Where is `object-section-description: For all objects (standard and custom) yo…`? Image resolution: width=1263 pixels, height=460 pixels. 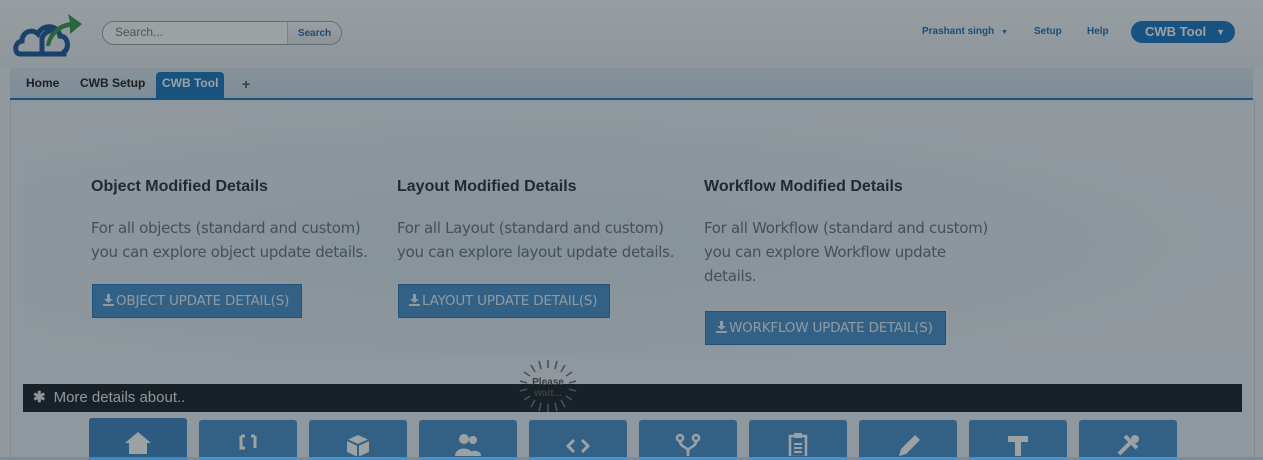 object-section-description: For all objects (standard and custom) yo… is located at coordinates (229, 240).